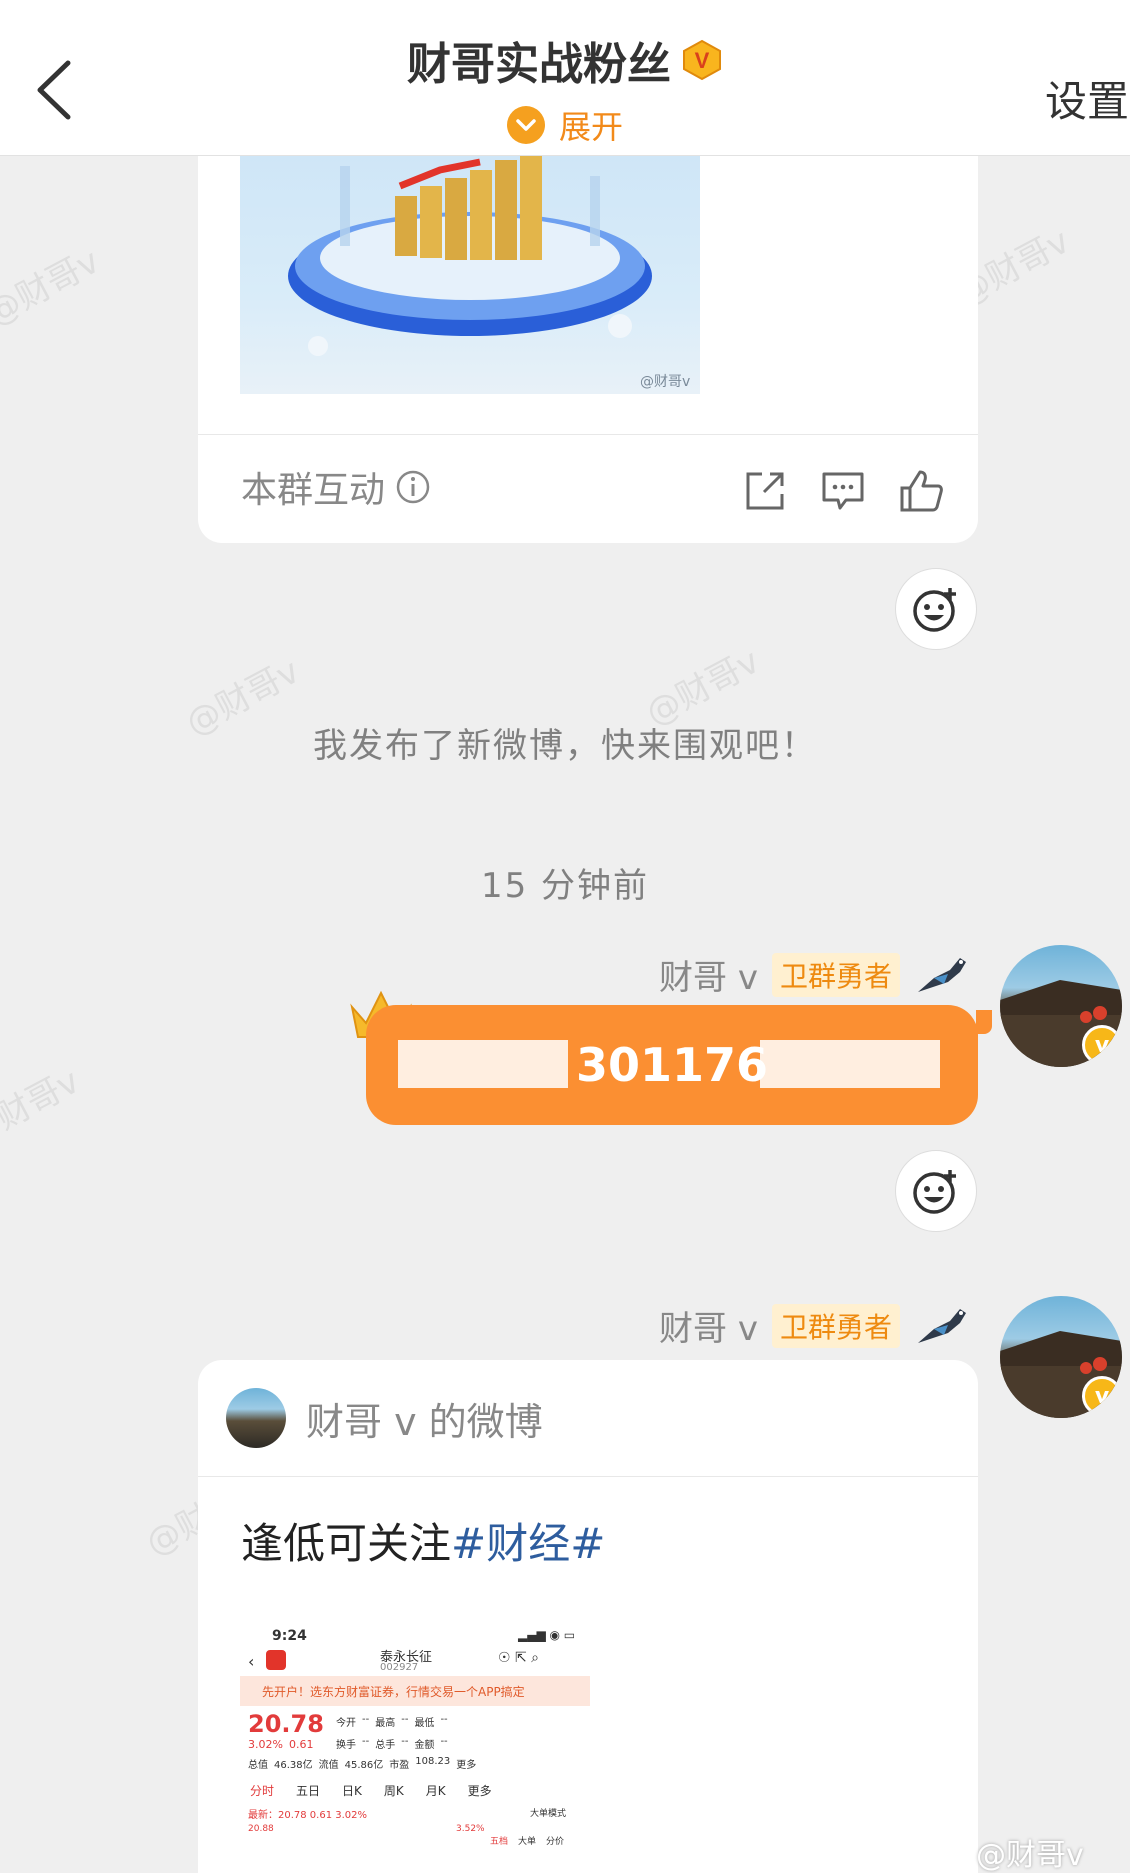 The image size is (1130, 1873). I want to click on stock-price: 20.78, so click(286, 1724).